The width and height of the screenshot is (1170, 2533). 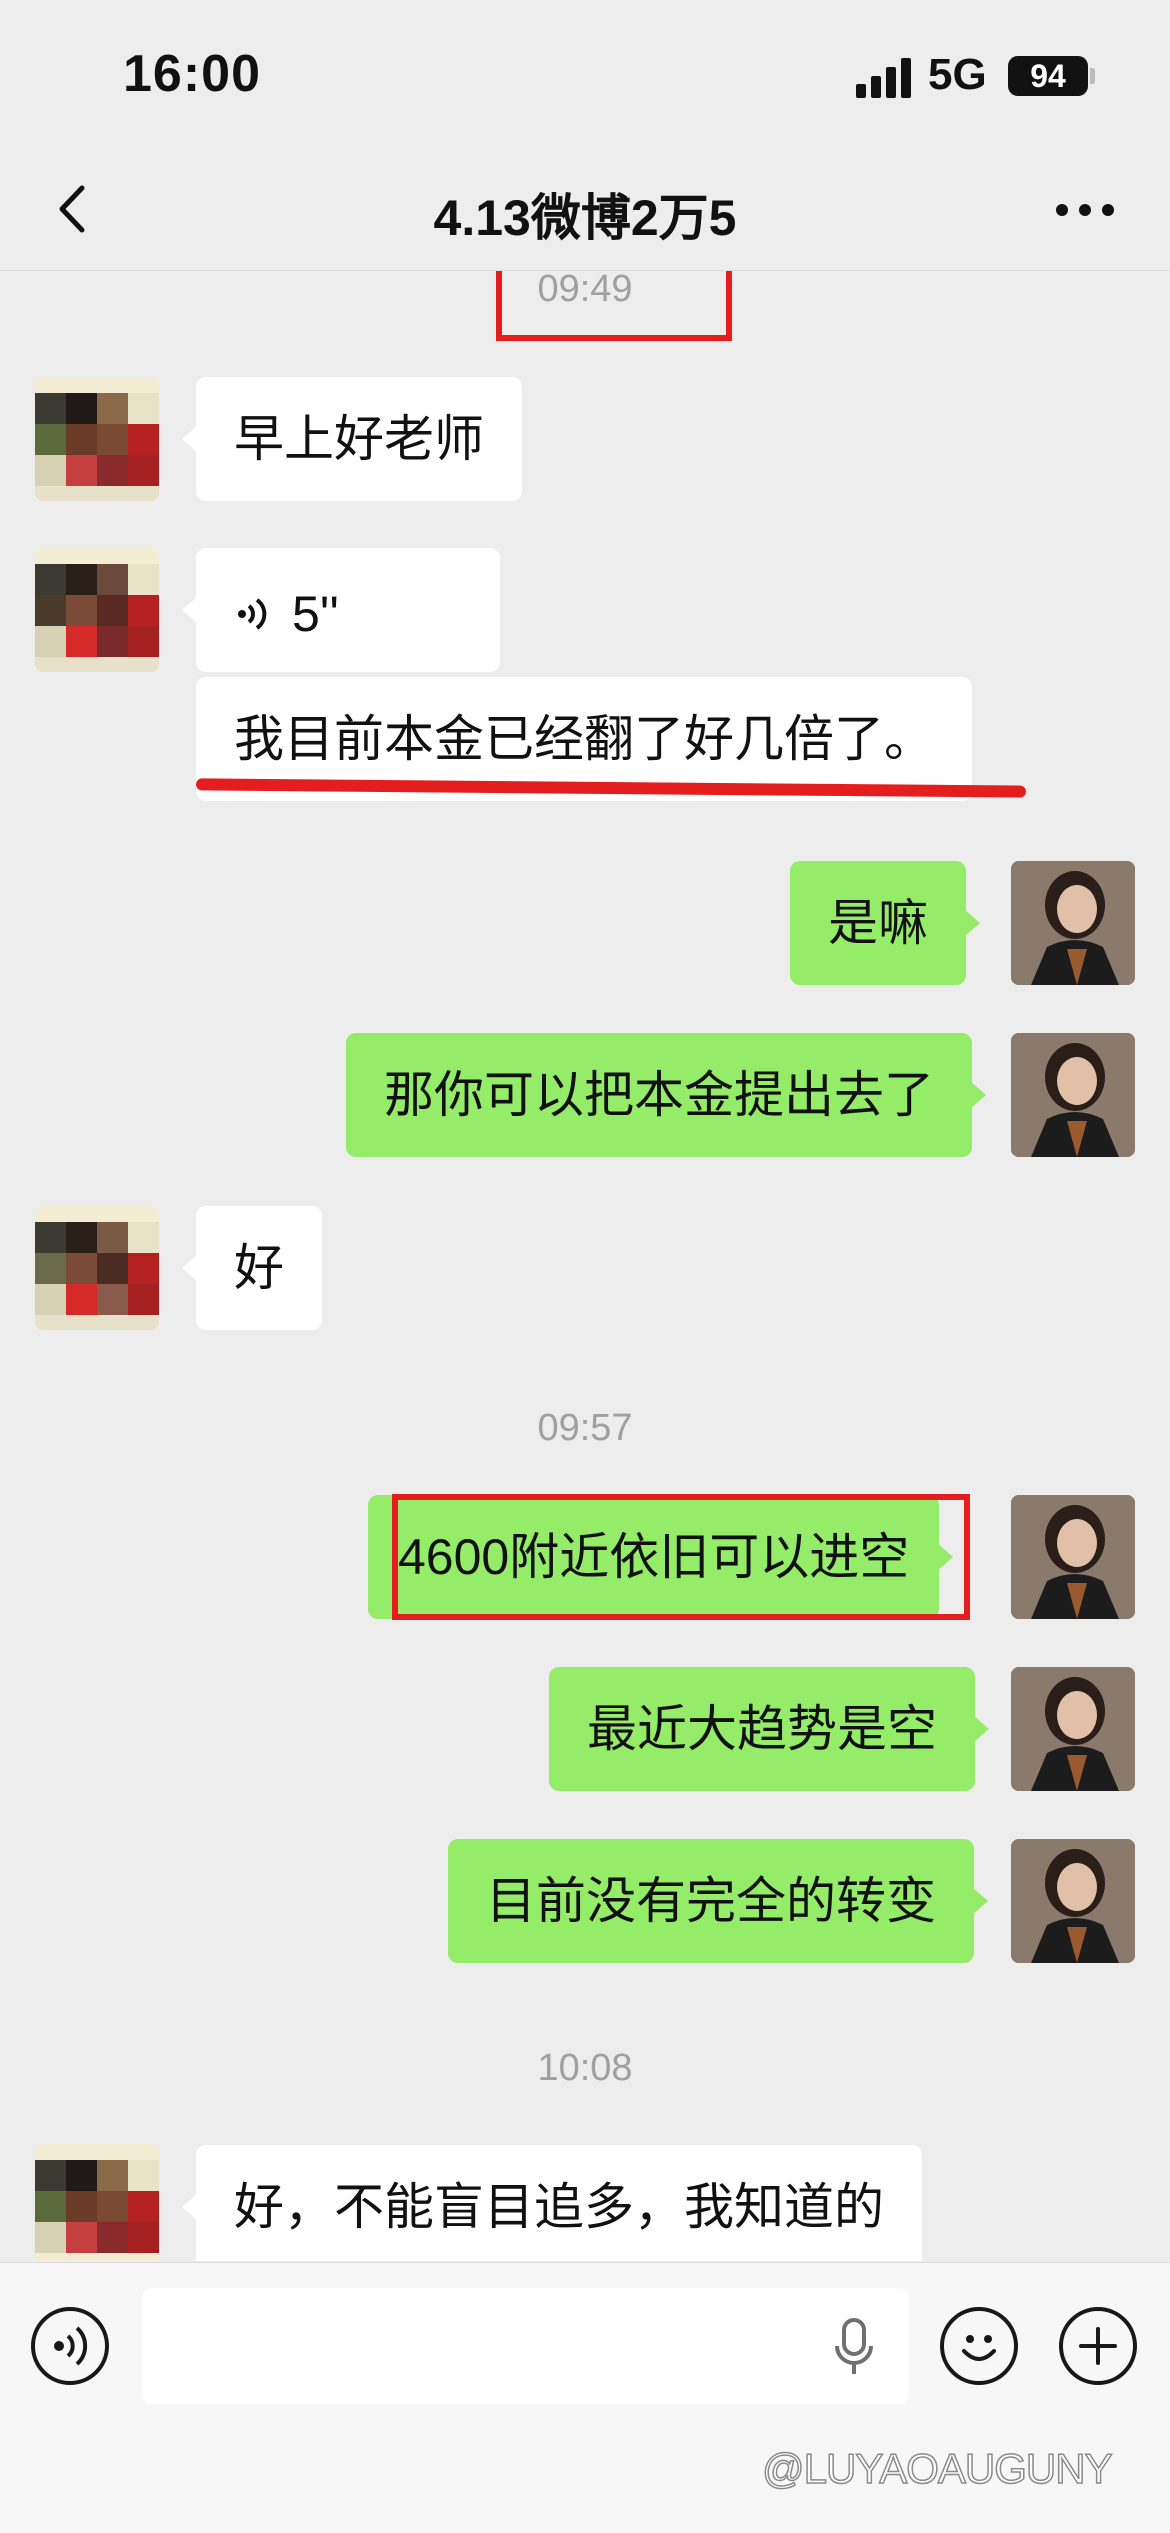 What do you see at coordinates (252, 614) in the screenshot?
I see `voice-wave-icon` at bounding box center [252, 614].